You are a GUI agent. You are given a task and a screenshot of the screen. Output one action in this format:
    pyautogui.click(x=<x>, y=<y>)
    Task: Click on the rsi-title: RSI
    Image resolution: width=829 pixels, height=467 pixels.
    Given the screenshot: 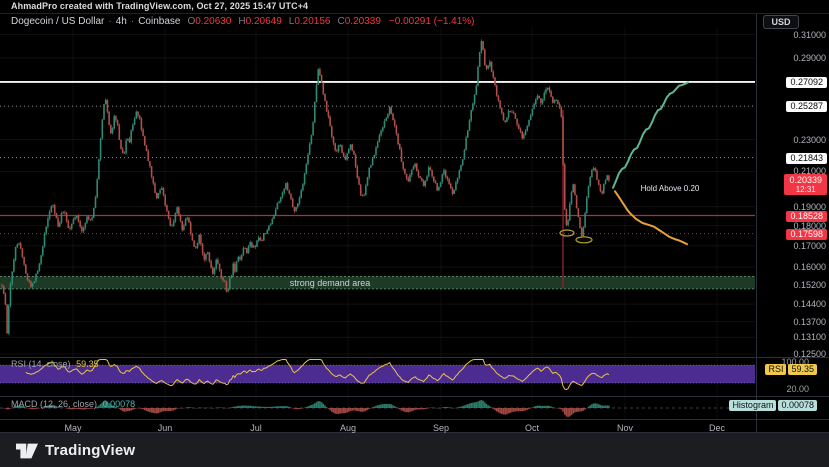 What is the action you would take?
    pyautogui.click(x=19, y=364)
    